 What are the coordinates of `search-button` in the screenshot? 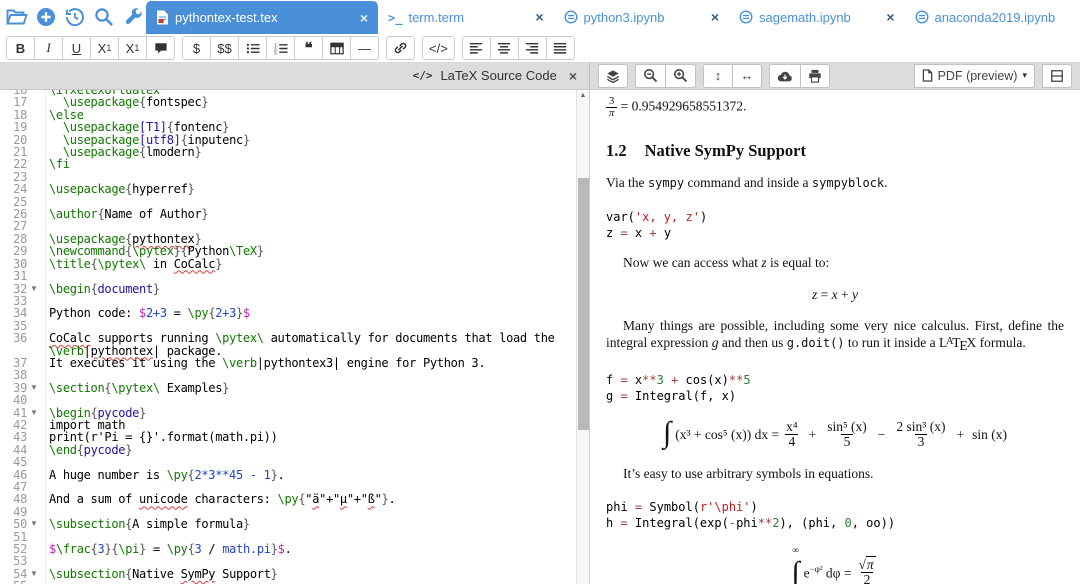 It's located at (104, 17).